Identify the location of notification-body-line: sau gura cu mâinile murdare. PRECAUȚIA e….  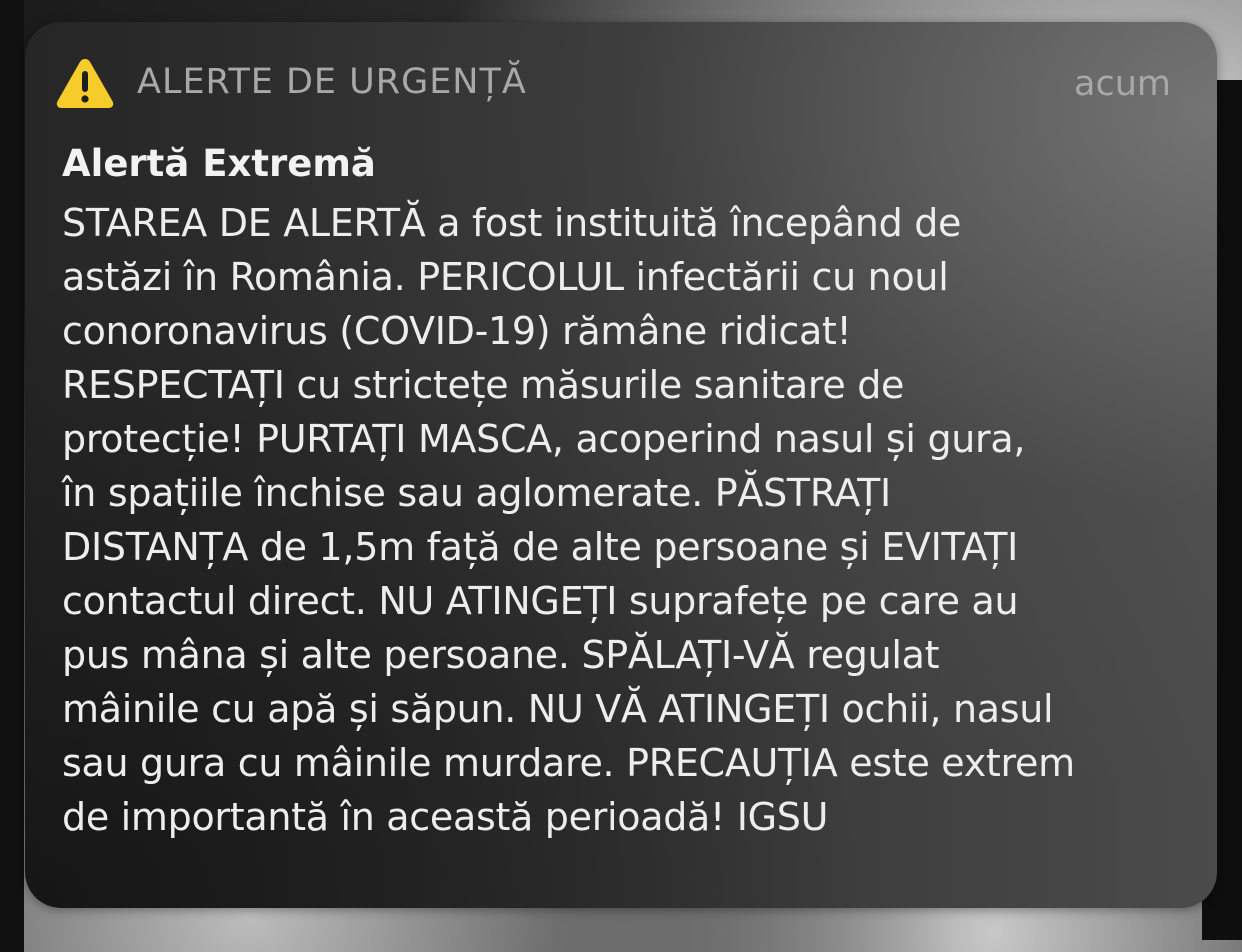
(568, 763).